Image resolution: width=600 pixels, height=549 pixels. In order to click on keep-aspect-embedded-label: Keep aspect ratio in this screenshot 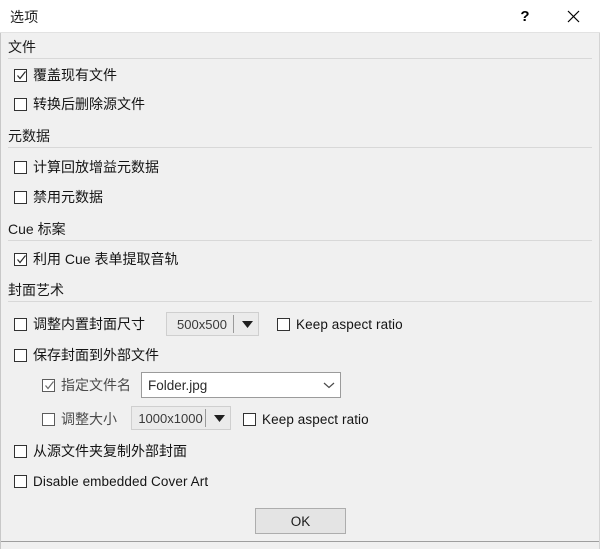, I will do `click(349, 324)`.